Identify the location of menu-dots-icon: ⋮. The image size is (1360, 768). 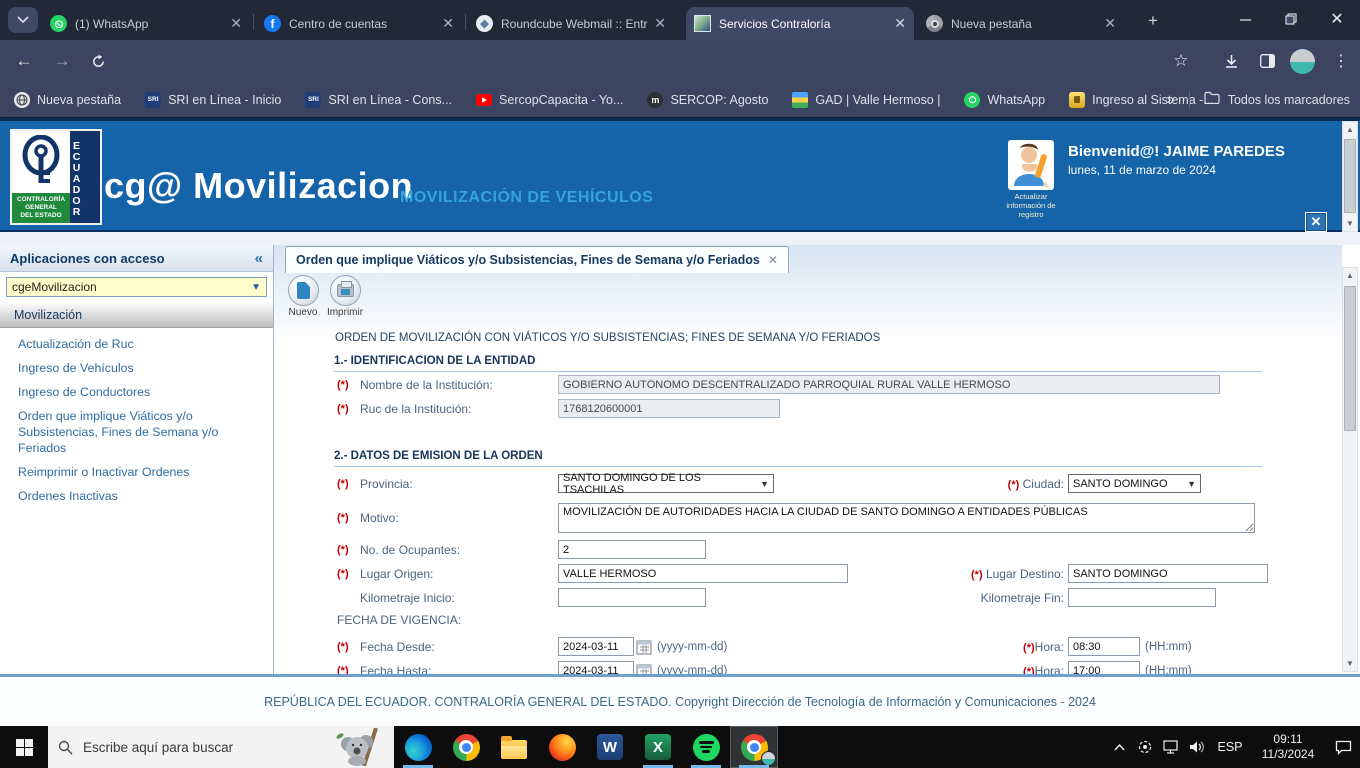
(1341, 61).